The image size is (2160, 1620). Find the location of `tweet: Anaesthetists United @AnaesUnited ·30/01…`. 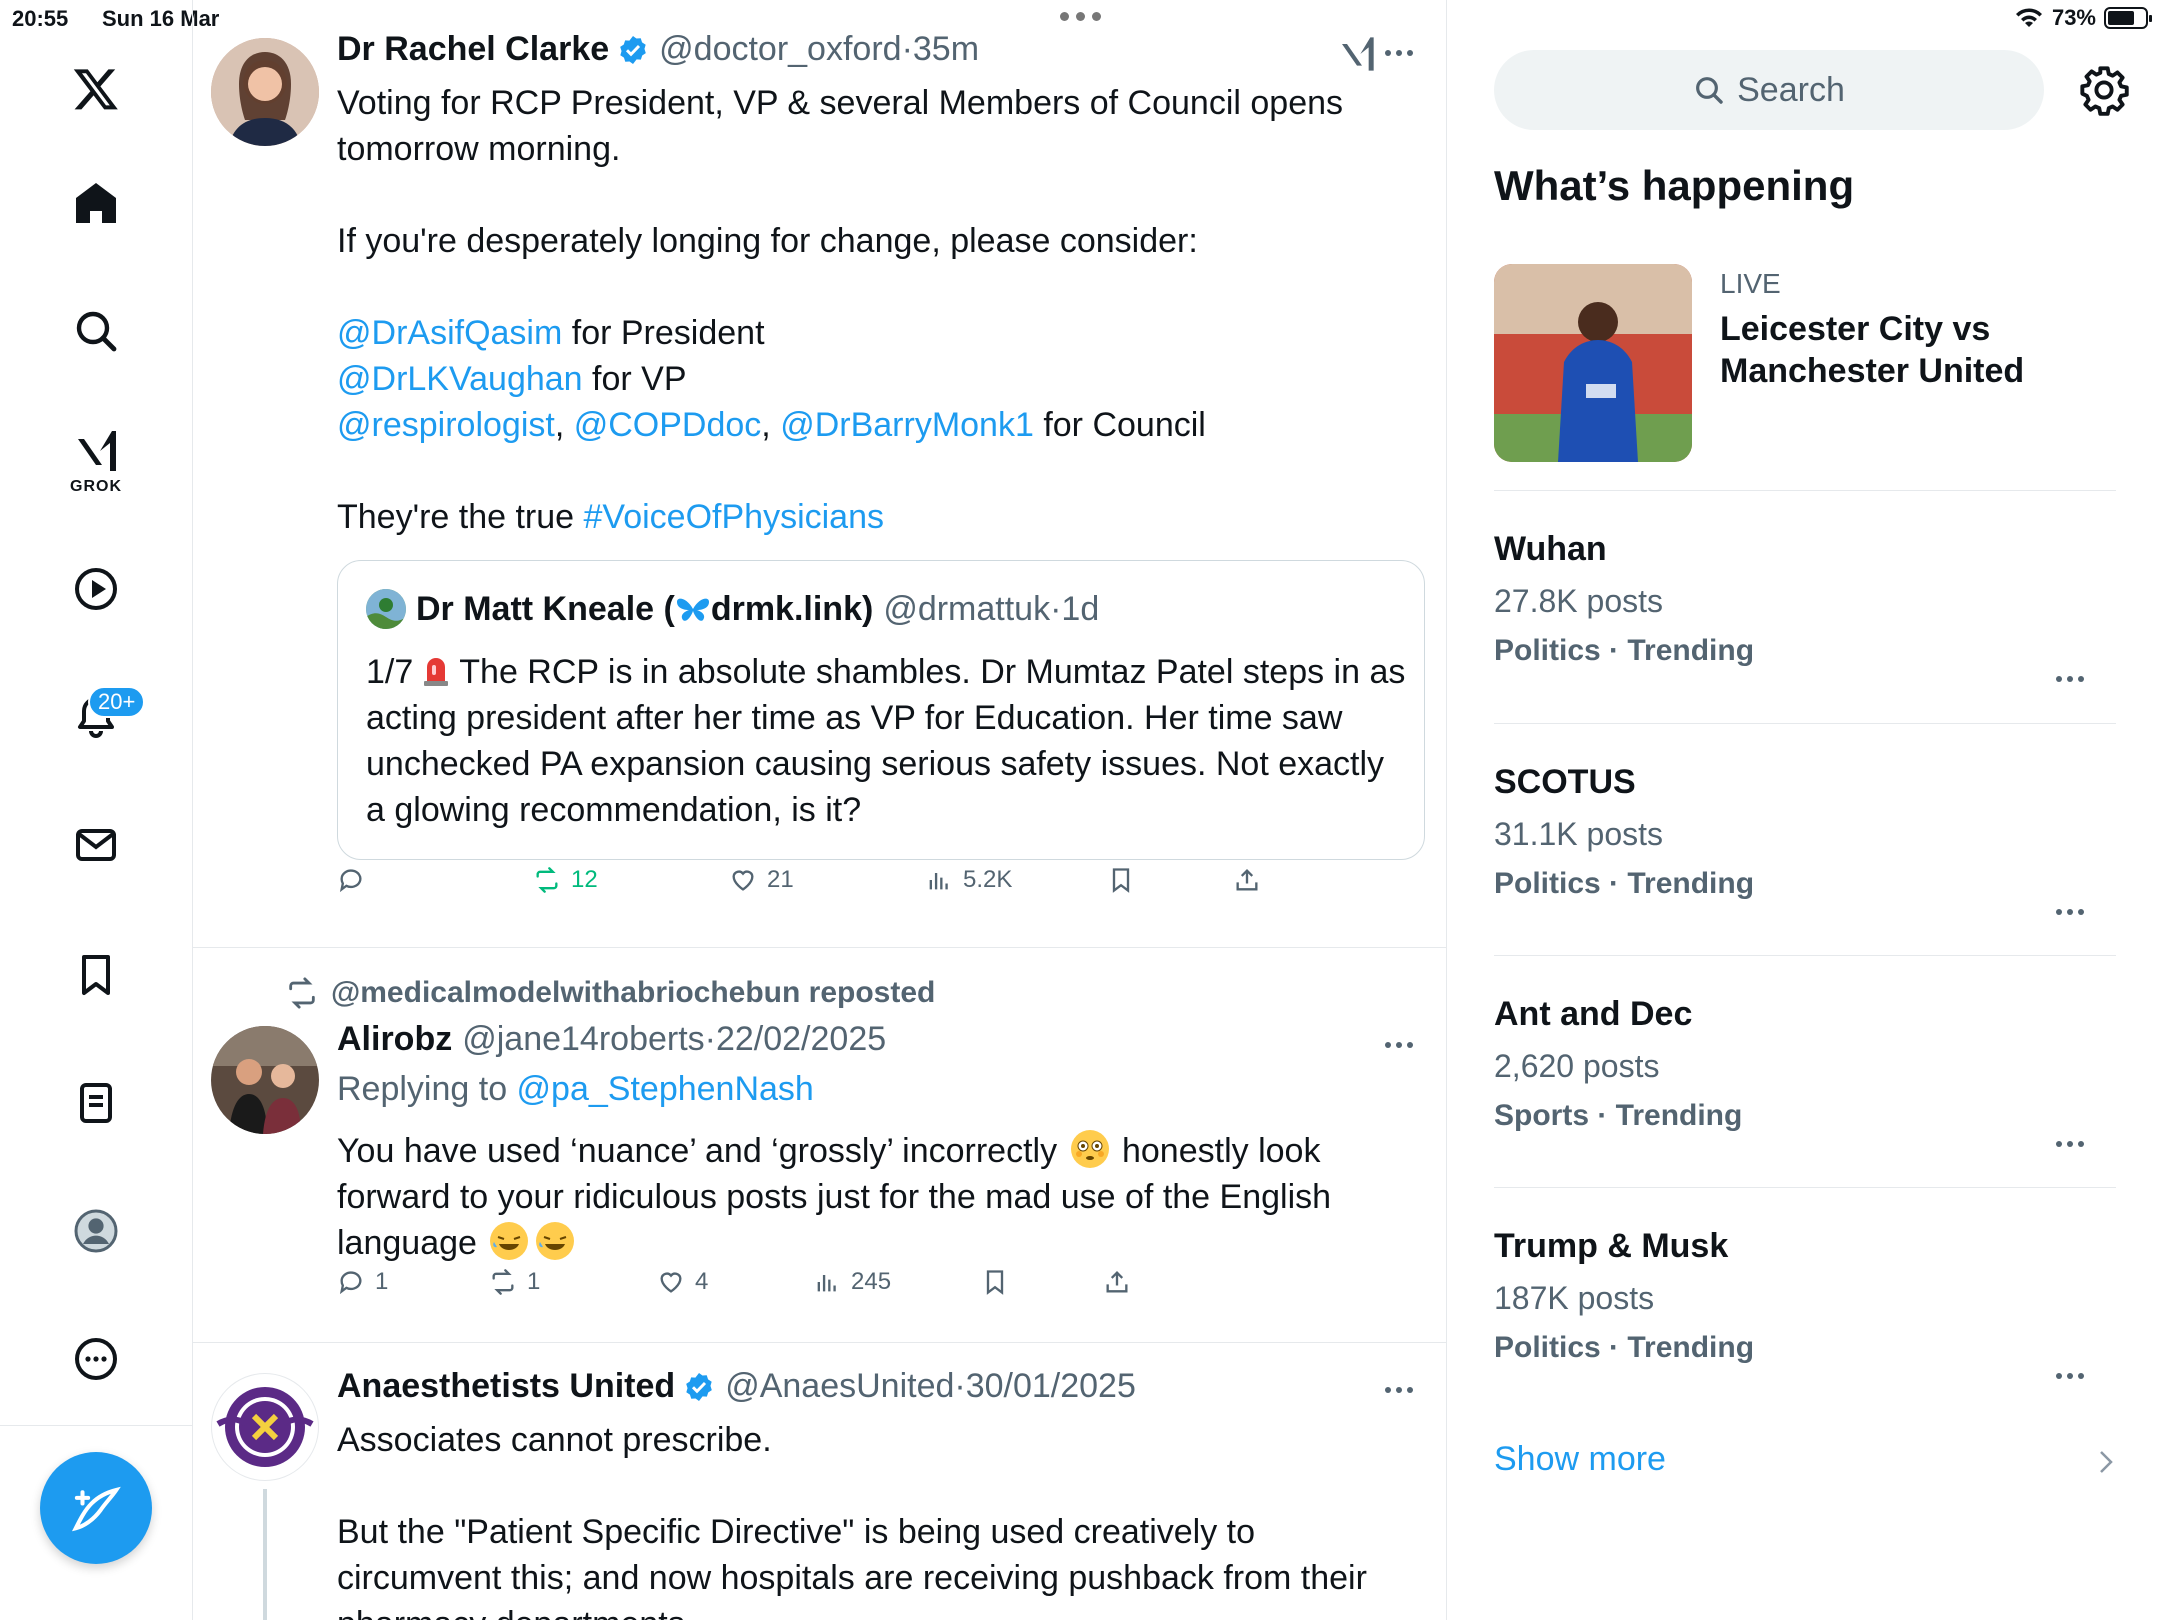

tweet: Anaesthetists United @AnaesUnited ·30/01… is located at coordinates (819, 1481).